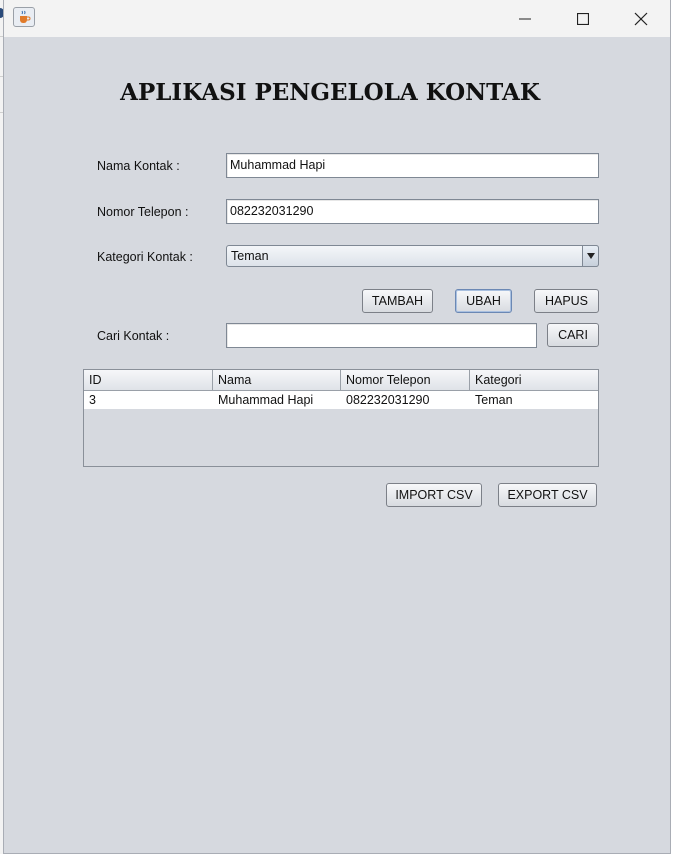  Describe the element at coordinates (547, 495) in the screenshot. I see `export-csv-button: EXPORT CSV` at that location.